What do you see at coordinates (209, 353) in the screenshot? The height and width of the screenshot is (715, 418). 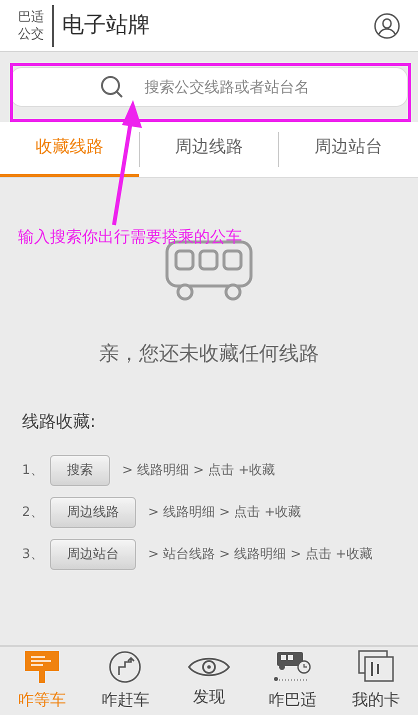 I see `empty-message: 亲，您还未收藏任何线路` at bounding box center [209, 353].